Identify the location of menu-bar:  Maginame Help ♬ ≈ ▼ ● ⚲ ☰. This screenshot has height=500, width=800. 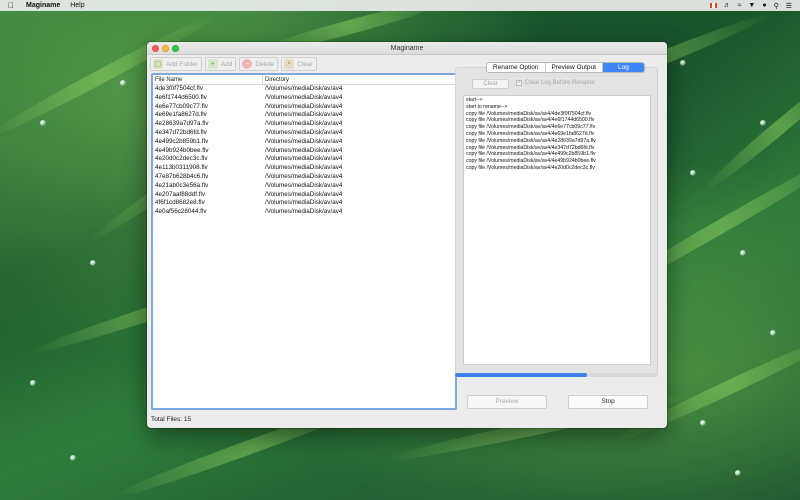
(400, 5).